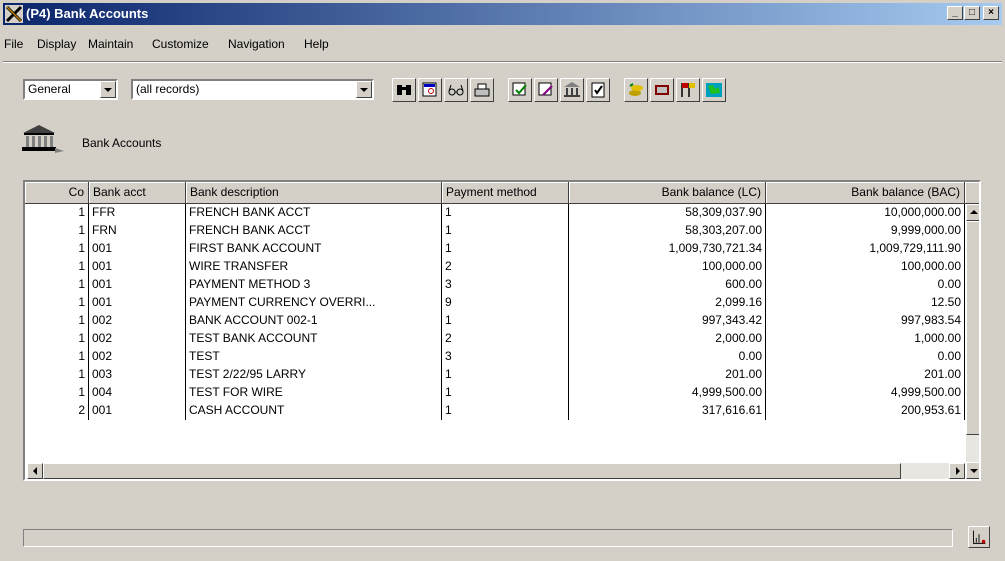 The height and width of the screenshot is (561, 1005). I want to click on edit-forms-icon, so click(545, 89).